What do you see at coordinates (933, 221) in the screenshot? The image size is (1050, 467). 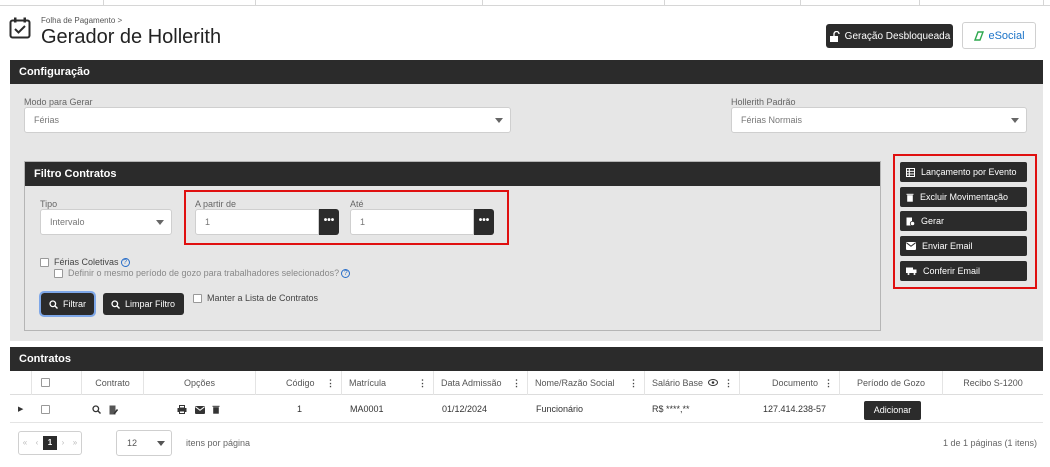 I see `gerar-label: Gerar` at bounding box center [933, 221].